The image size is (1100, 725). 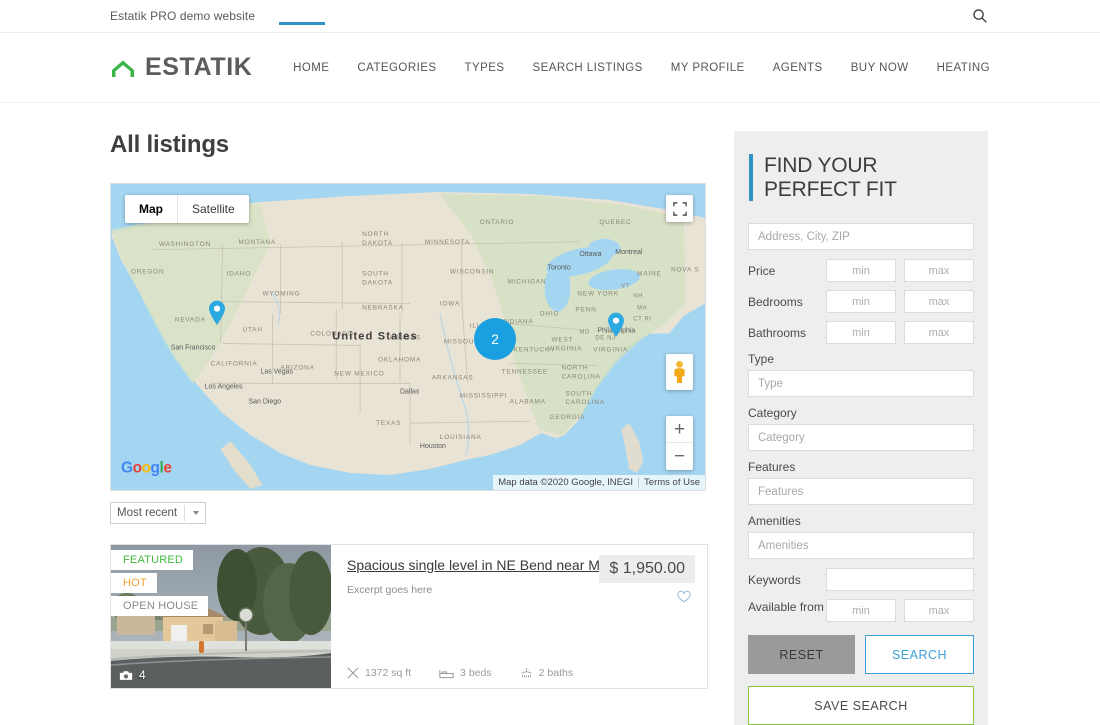 I want to click on street-view-pegman-icon, so click(x=679, y=372).